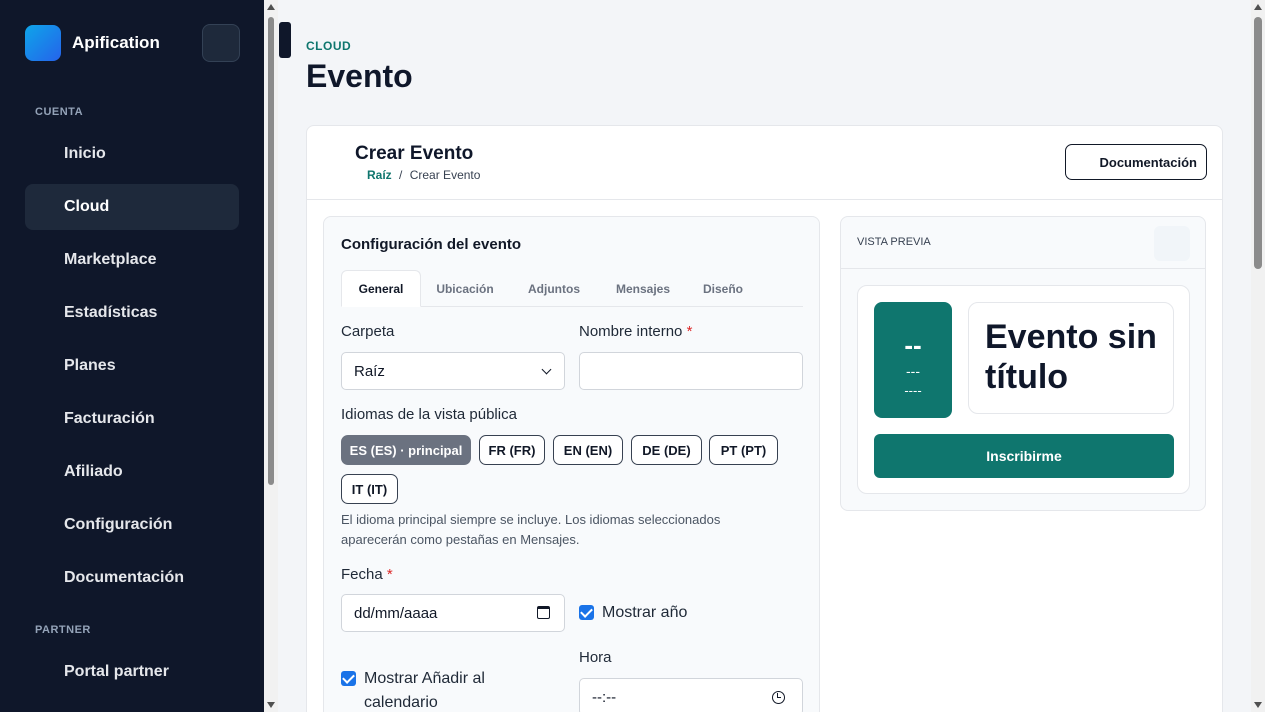 The image size is (1265, 712). What do you see at coordinates (465, 288) in the screenshot?
I see `tab-ubicacion: Ubicación` at bounding box center [465, 288].